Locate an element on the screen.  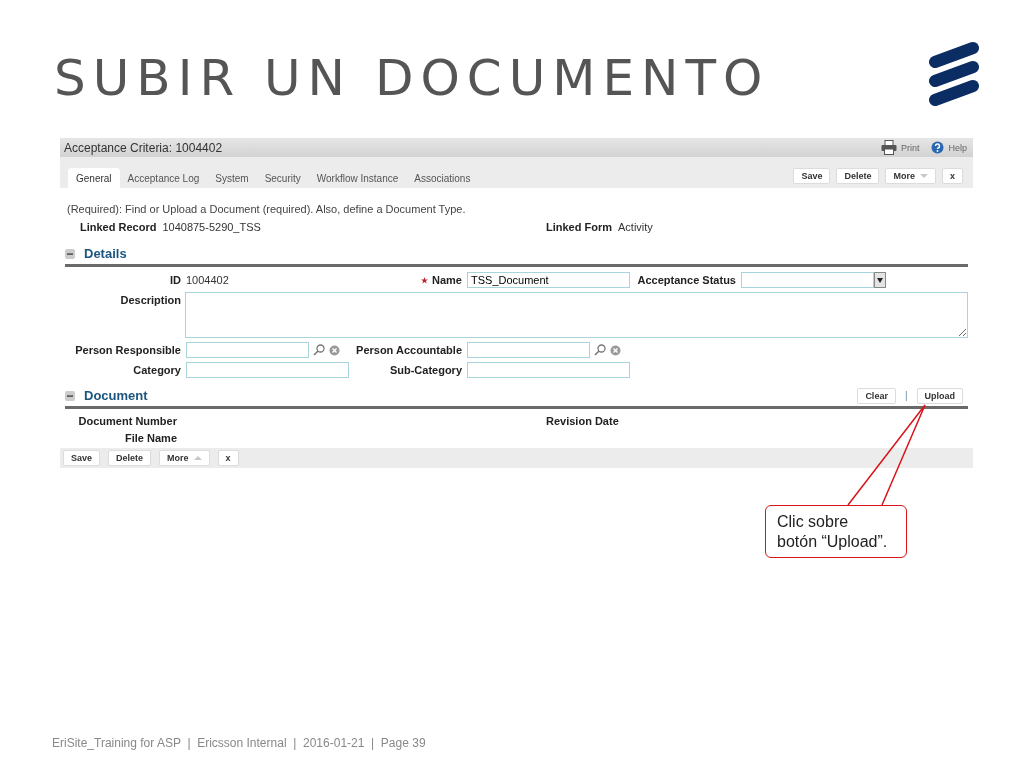
header-link: Print is located at coordinates (910, 147).